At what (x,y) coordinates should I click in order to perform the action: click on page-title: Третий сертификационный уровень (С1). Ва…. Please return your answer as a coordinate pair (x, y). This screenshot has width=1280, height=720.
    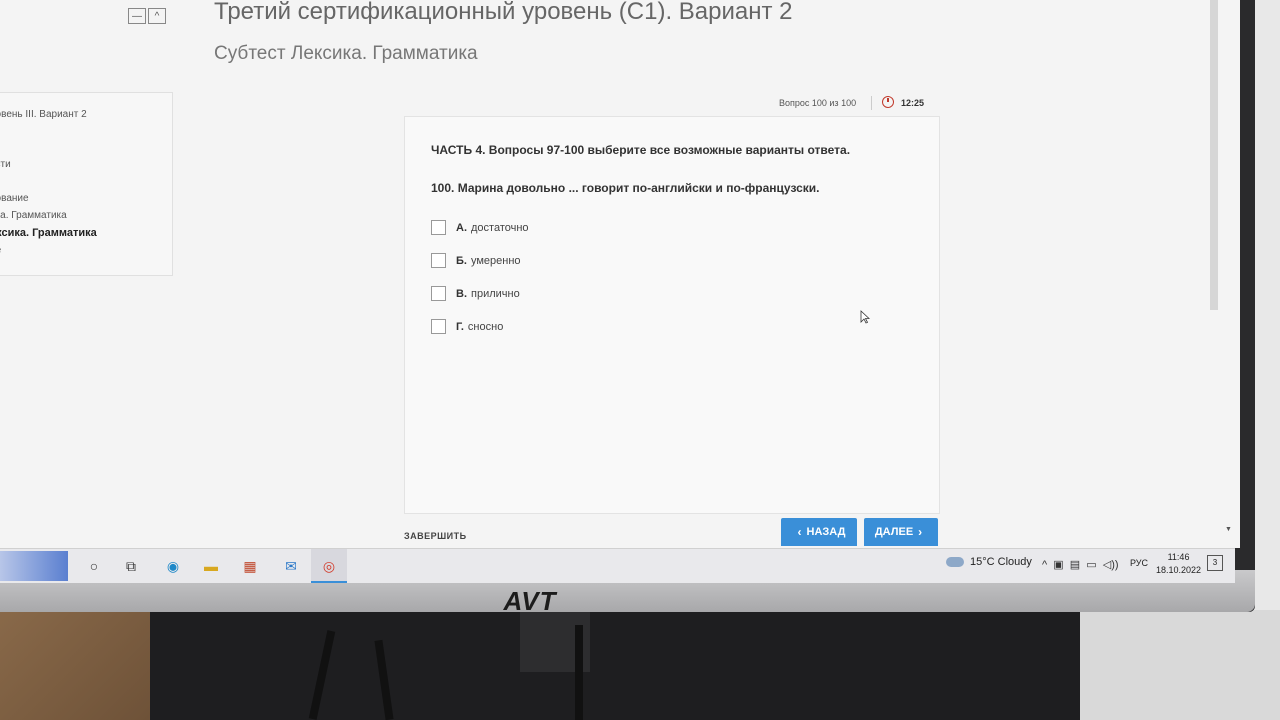
    Looking at the image, I should click on (503, 12).